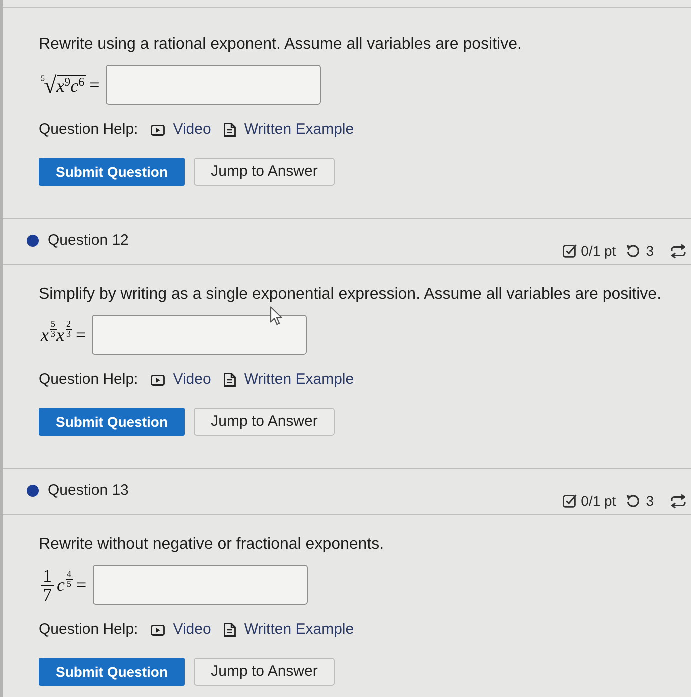  I want to click on question-prompt: Simplify by writing as a single exponential expression. Assume all variables are positive., so click(351, 295).